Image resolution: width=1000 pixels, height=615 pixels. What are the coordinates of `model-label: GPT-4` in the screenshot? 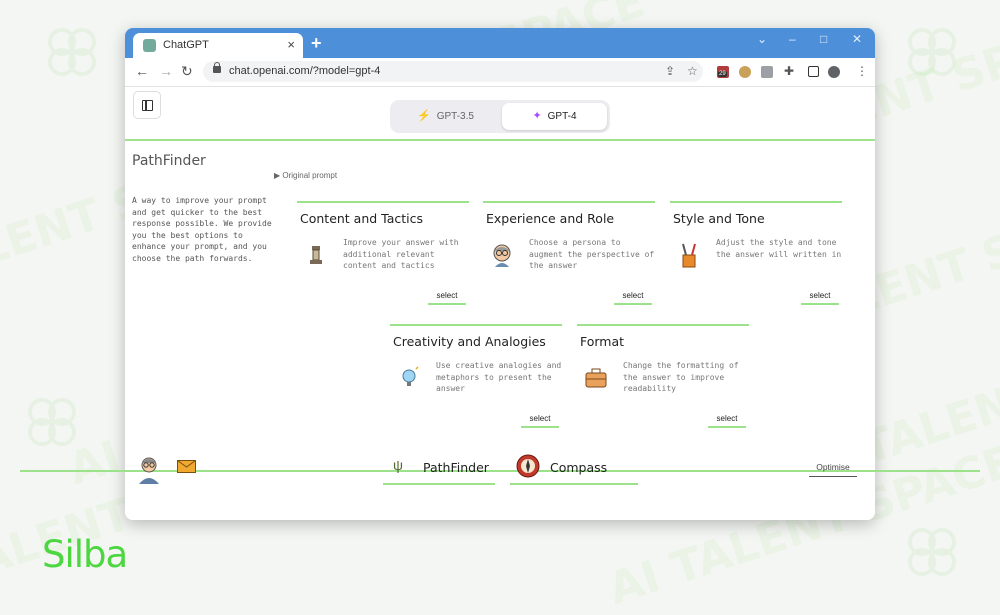 It's located at (562, 116).